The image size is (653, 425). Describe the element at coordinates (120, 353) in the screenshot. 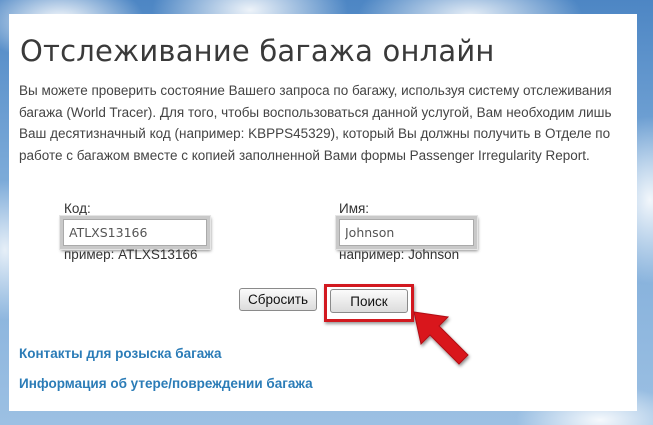

I see `contacts-link: Контакты для розыска багажа` at that location.